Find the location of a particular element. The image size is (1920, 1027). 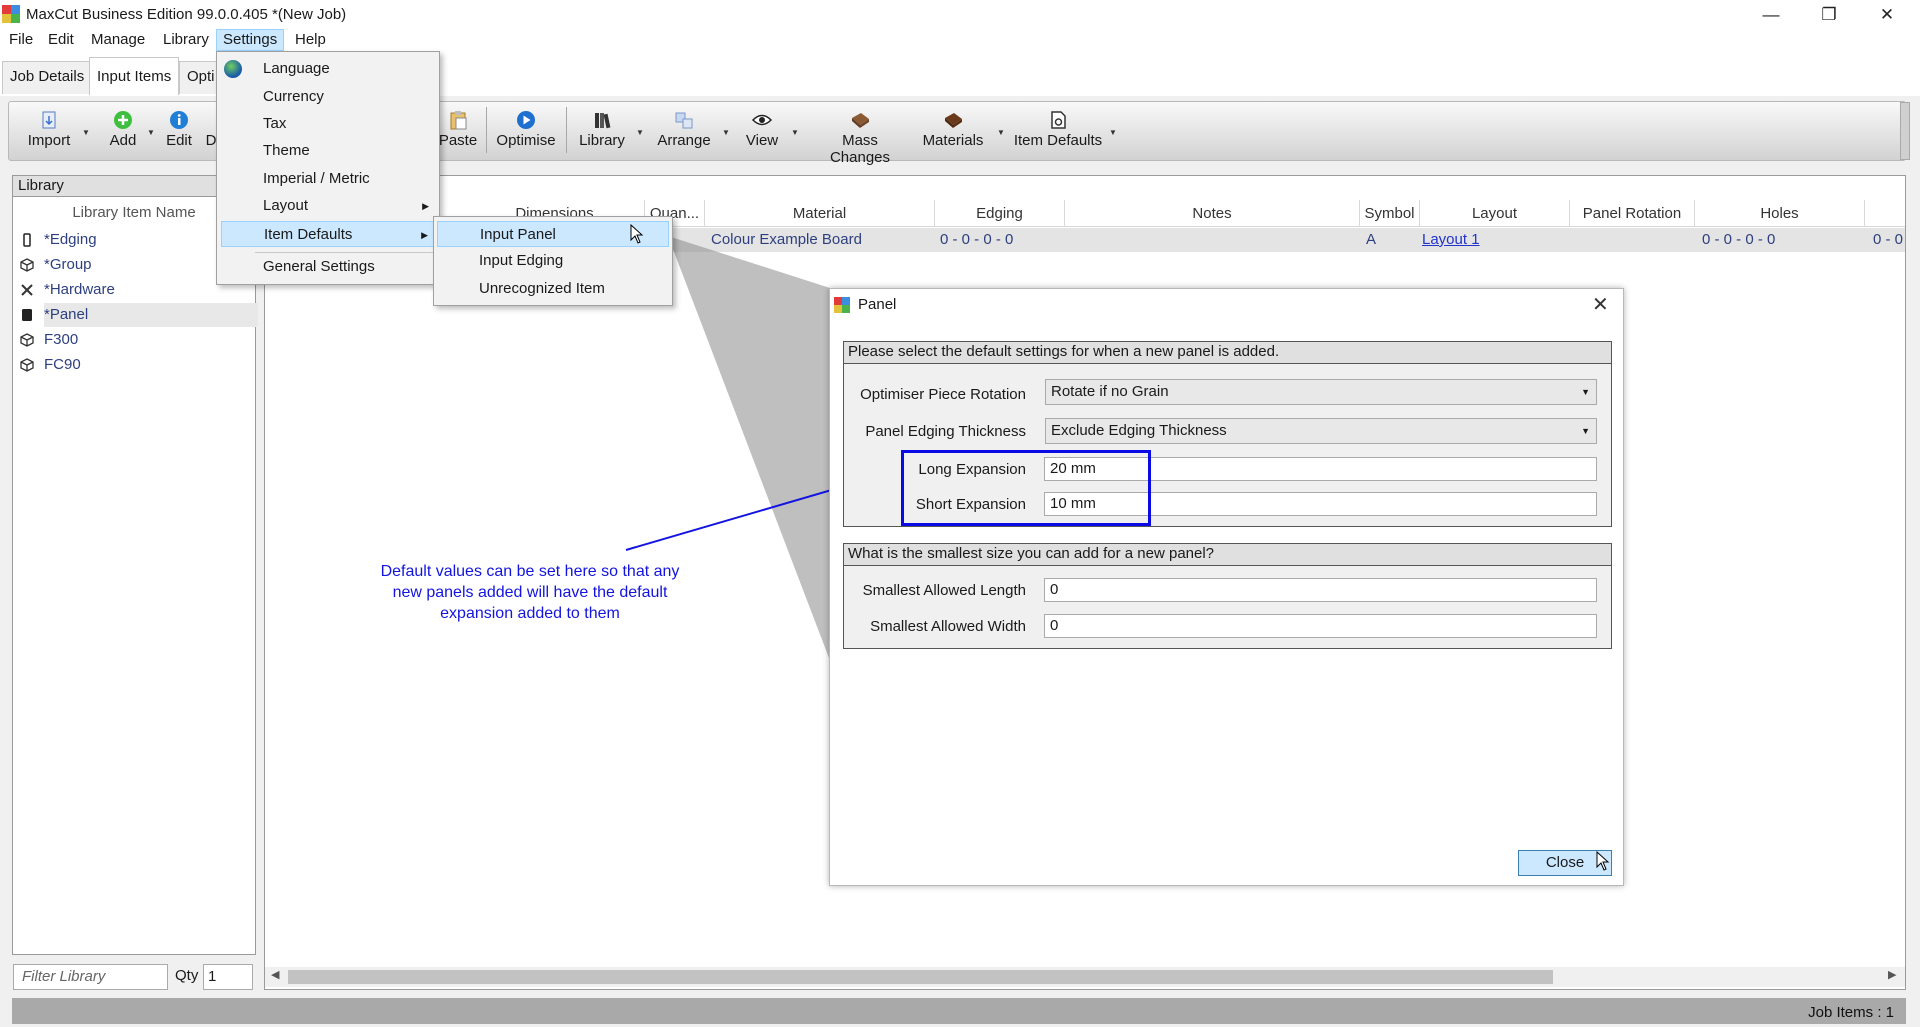

min-length-input: 0 is located at coordinates (1320, 590).